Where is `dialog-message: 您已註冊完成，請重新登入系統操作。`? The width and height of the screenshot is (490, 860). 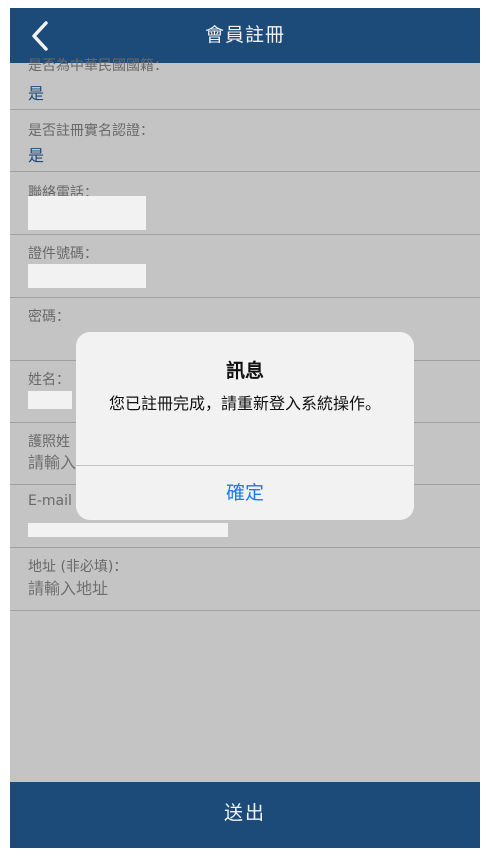 dialog-message: 您已註冊完成，請重新登入系統操作。 is located at coordinates (244, 403).